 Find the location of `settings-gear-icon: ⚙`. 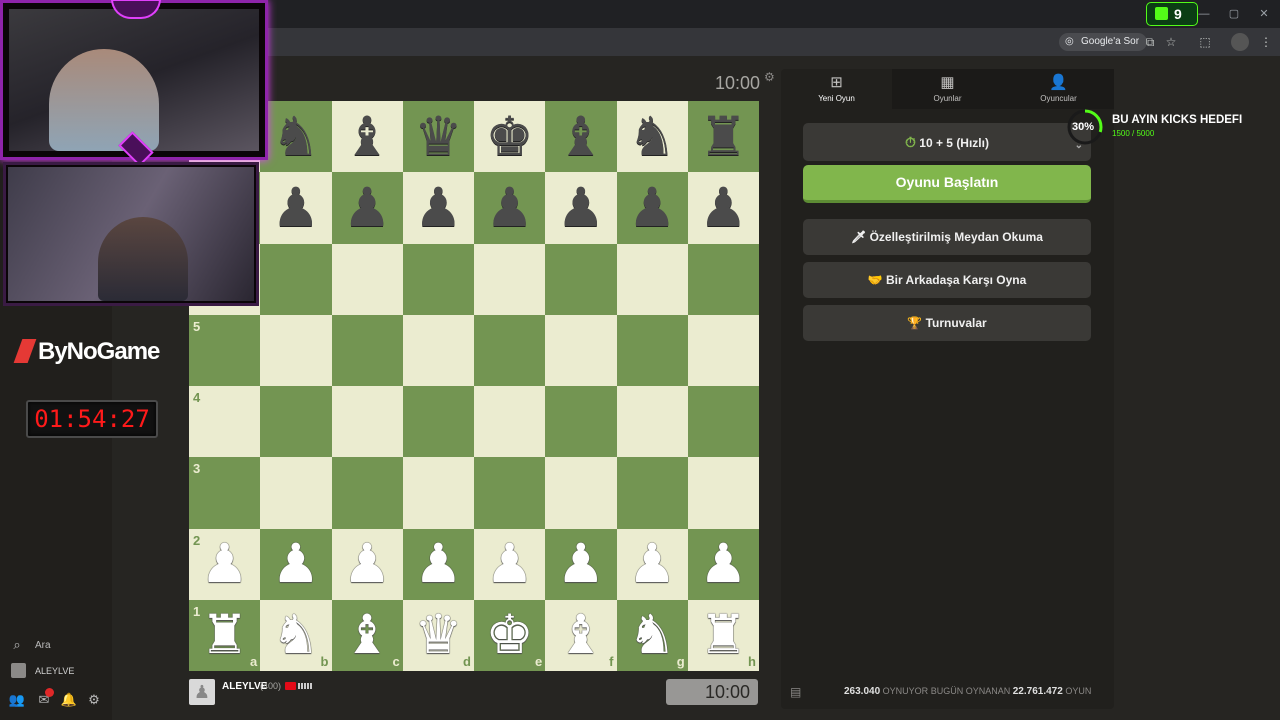

settings-gear-icon: ⚙ is located at coordinates (94, 700).